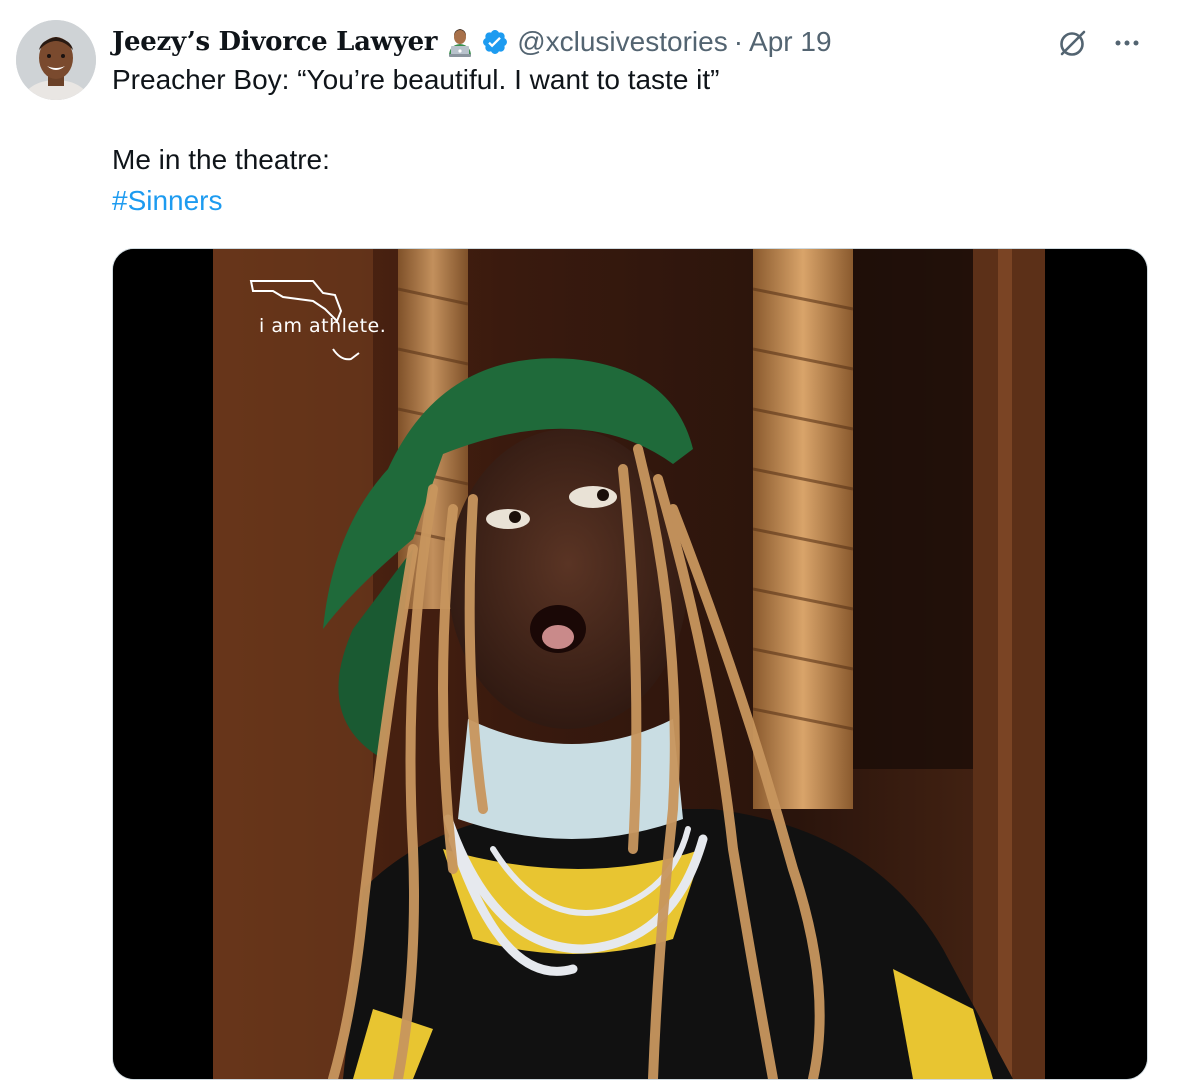 The height and width of the screenshot is (1080, 1182). What do you see at coordinates (1073, 43) in the screenshot?
I see `grok-icon` at bounding box center [1073, 43].